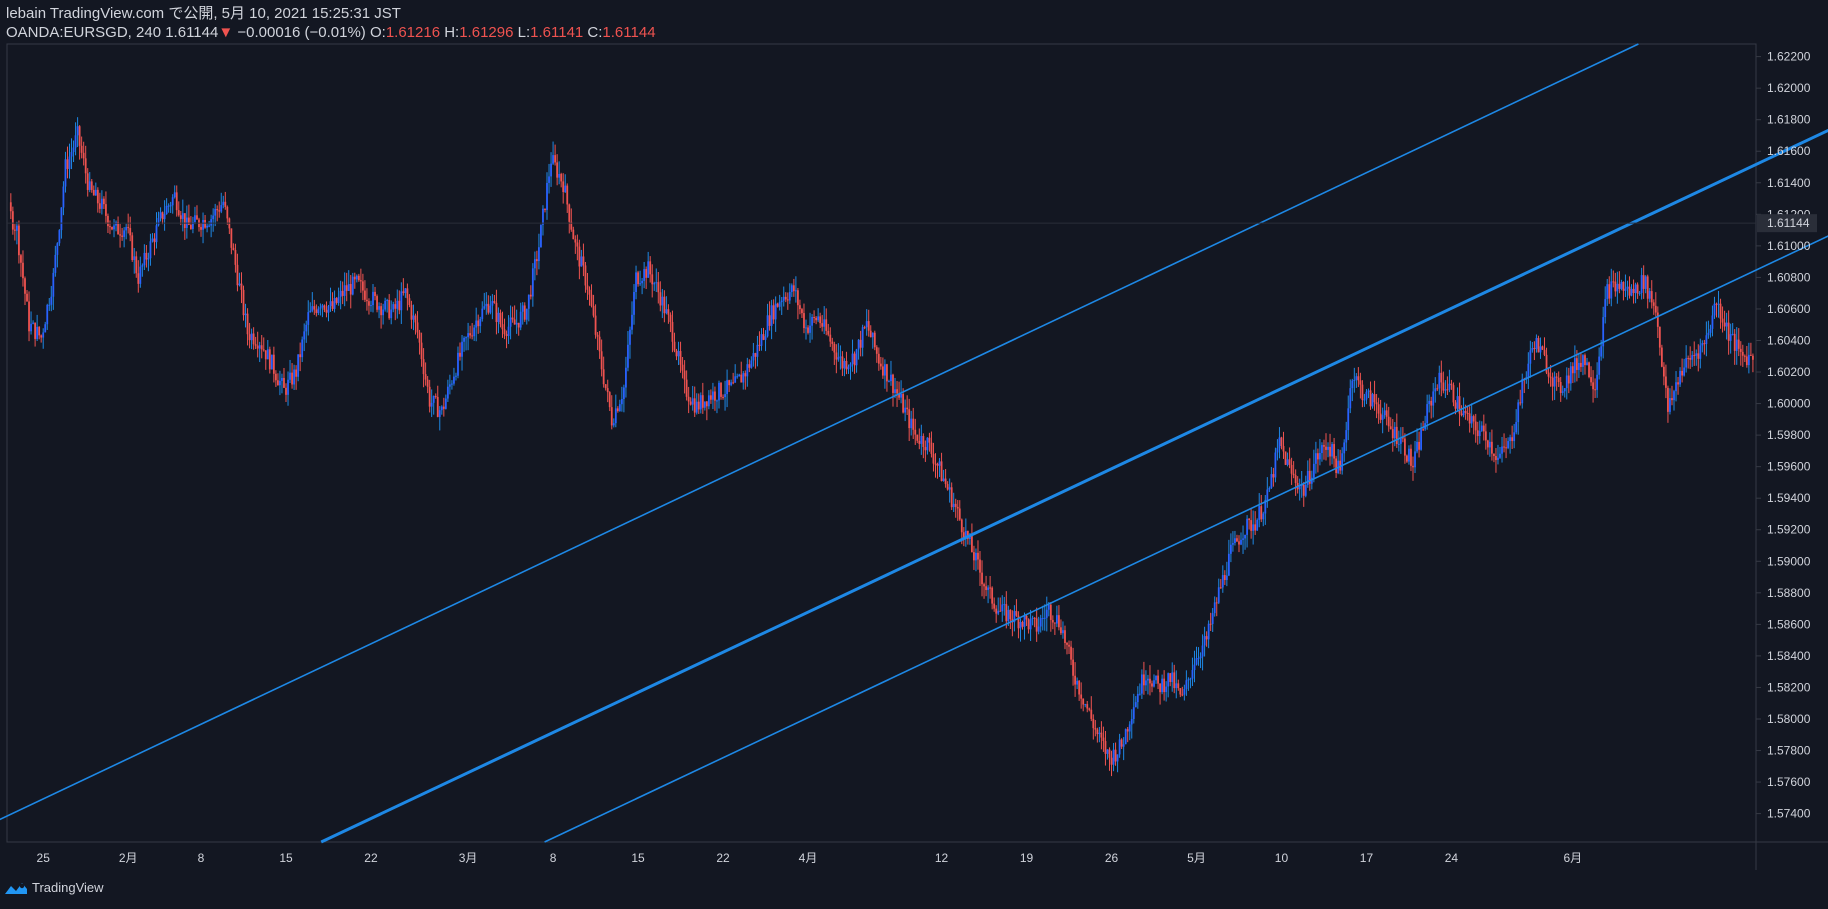 The height and width of the screenshot is (909, 1828). Describe the element at coordinates (810, 858) in the screenshot. I see `time-axis: 25 2月 8 15 22 3月 8 15 22 4月 12 19 26 5月 10 17 24 6月` at that location.